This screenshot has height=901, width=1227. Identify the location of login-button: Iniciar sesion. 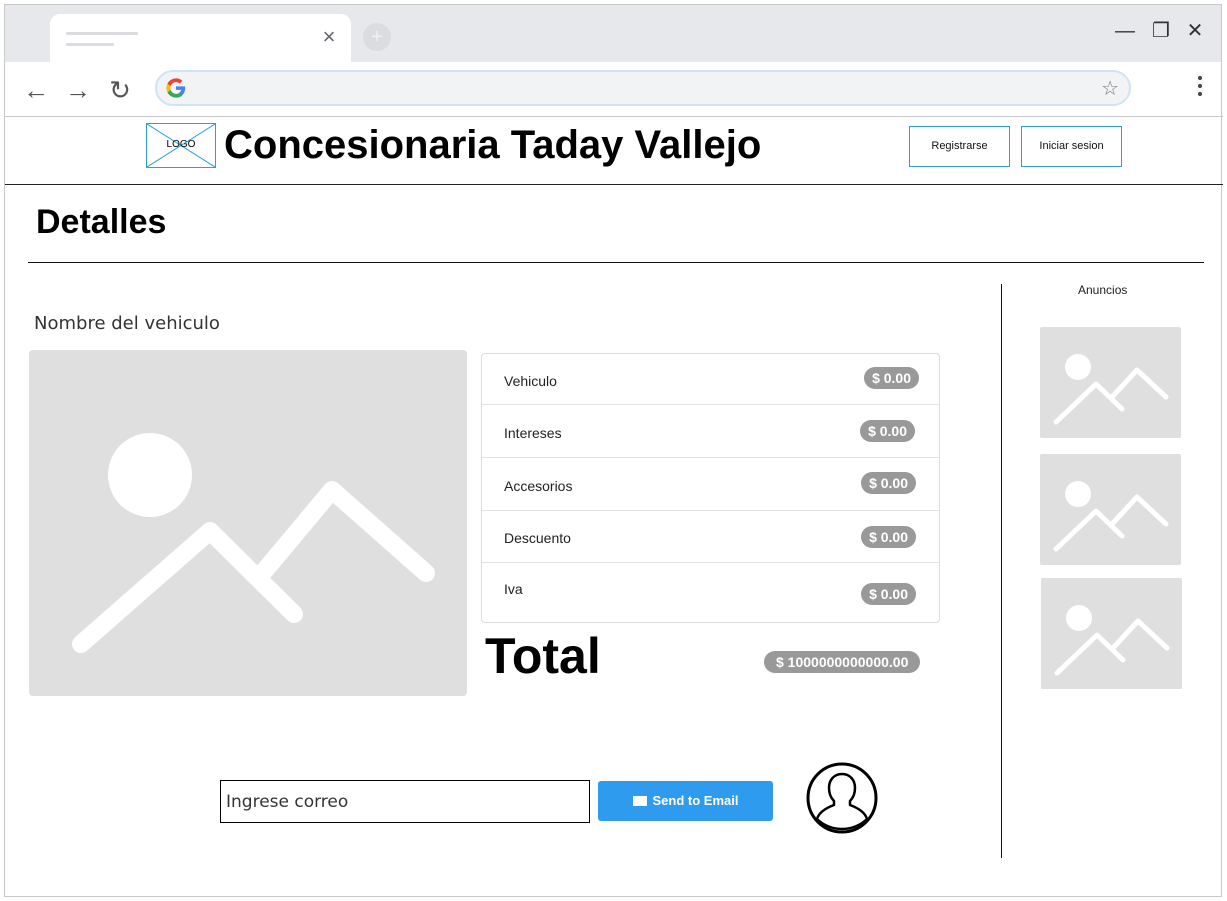
(1071, 146).